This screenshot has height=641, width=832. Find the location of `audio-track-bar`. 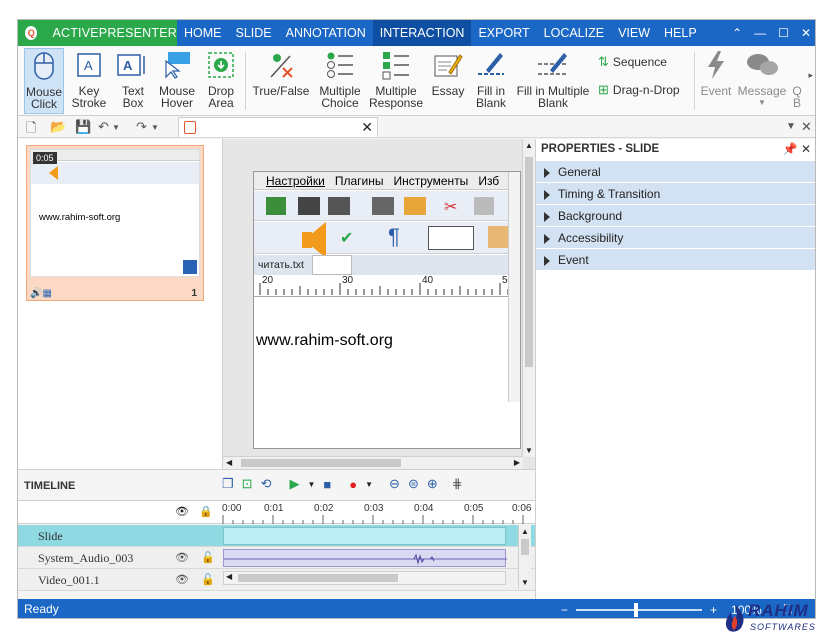

audio-track-bar is located at coordinates (365, 558).